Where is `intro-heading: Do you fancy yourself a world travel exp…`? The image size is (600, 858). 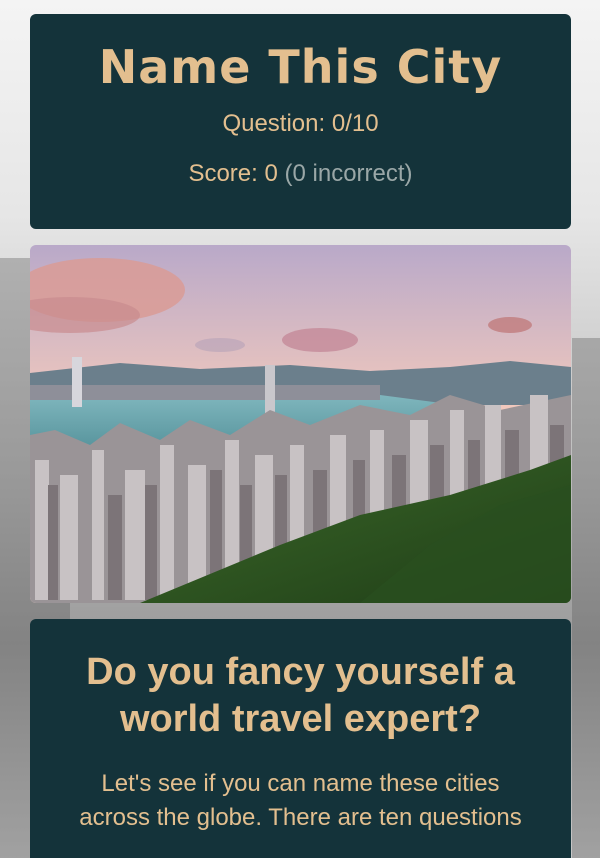 intro-heading: Do you fancy yourself a world travel exp… is located at coordinates (300, 695).